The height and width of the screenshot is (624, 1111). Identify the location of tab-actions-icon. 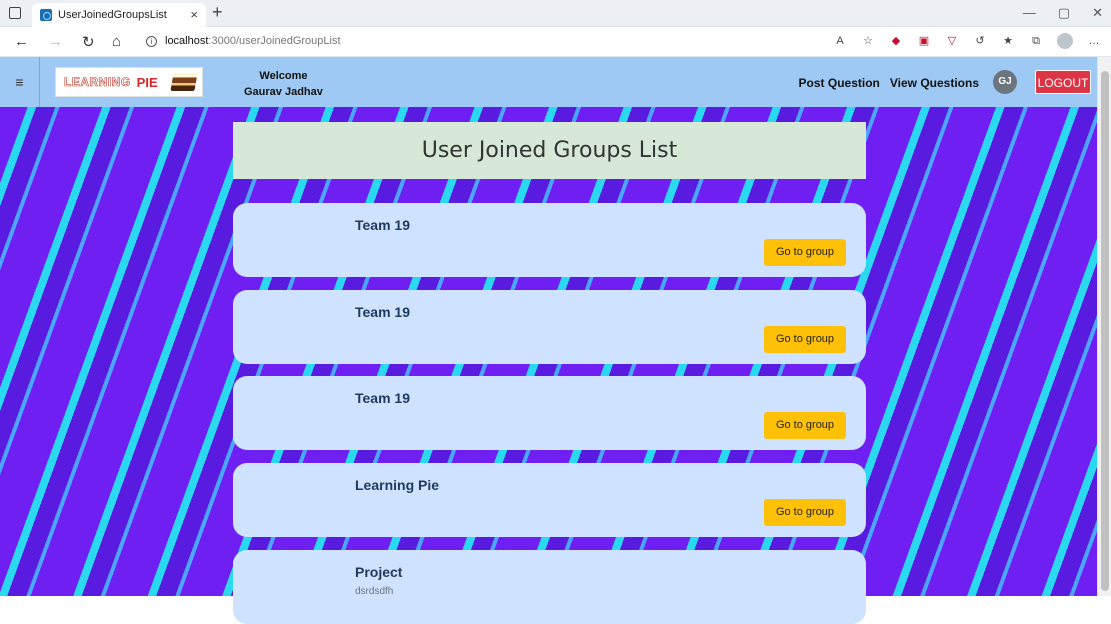
(15, 13).